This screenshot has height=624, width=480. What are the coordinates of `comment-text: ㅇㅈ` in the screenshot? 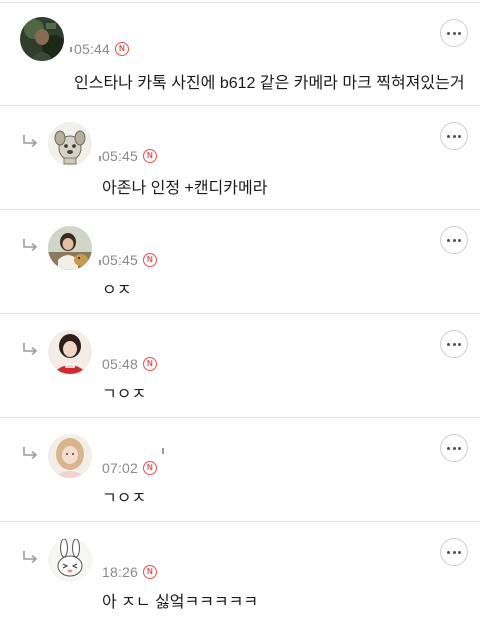 It's located at (117, 290).